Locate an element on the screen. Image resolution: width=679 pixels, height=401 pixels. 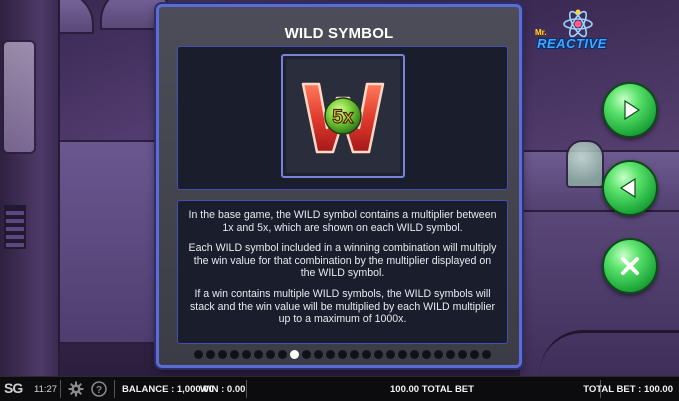
win-display: WIN : 0.00 is located at coordinates (223, 389).